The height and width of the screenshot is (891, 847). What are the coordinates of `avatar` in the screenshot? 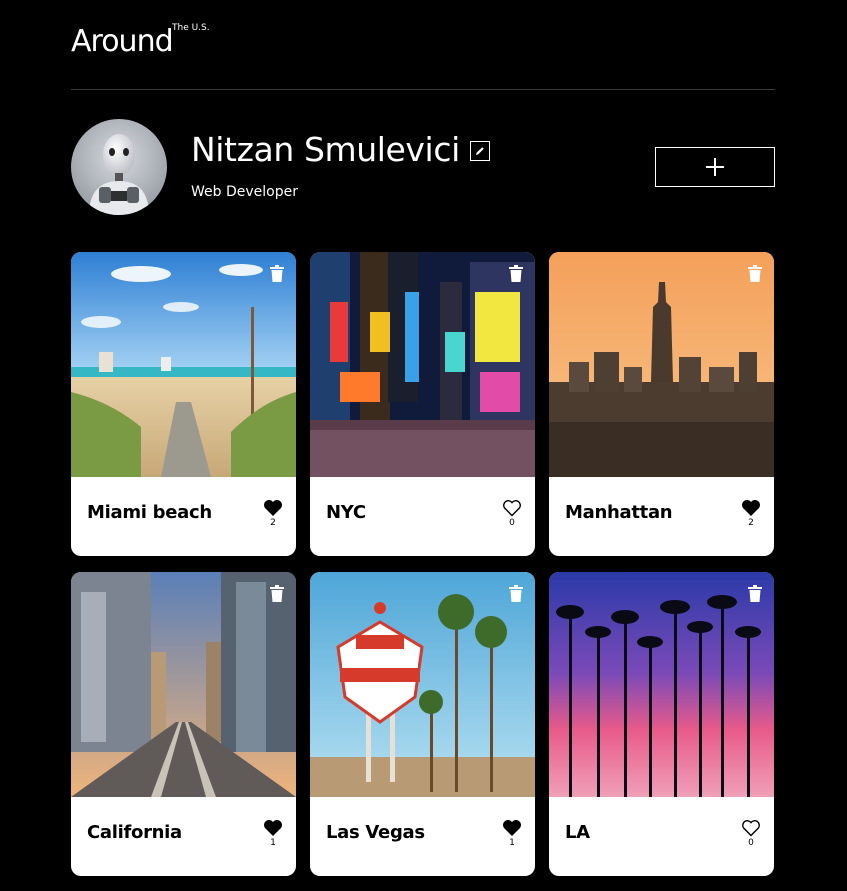 It's located at (119, 167).